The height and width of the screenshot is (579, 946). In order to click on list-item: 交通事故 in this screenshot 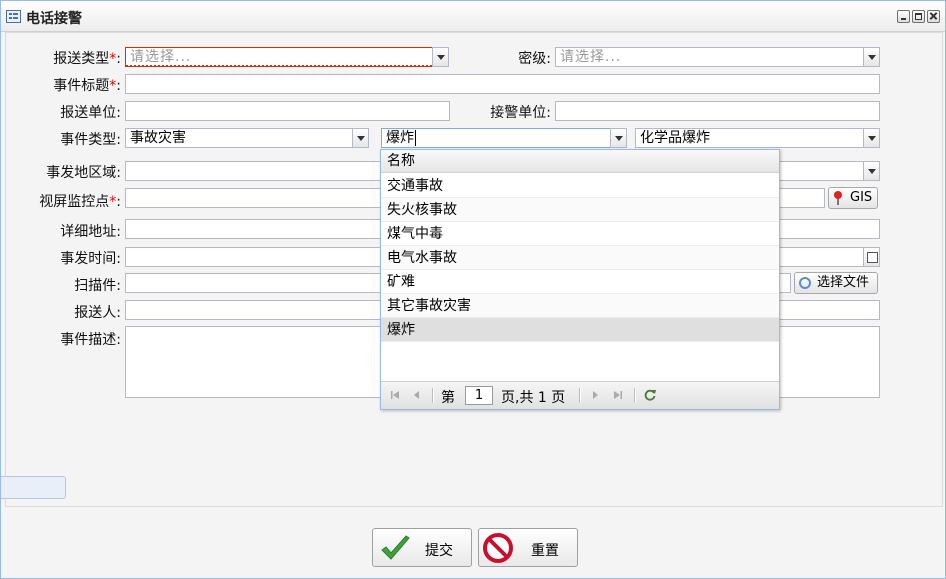, I will do `click(580, 186)`.